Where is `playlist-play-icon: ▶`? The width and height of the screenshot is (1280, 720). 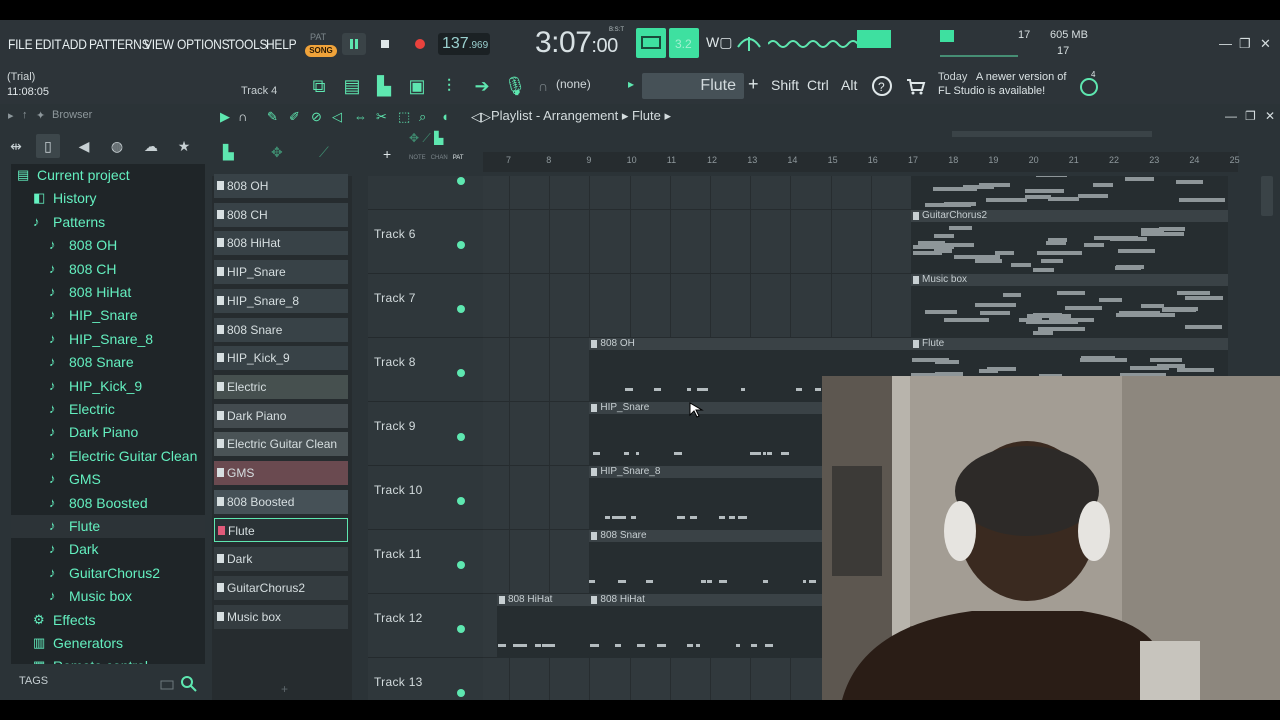 playlist-play-icon: ▶ is located at coordinates (225, 117).